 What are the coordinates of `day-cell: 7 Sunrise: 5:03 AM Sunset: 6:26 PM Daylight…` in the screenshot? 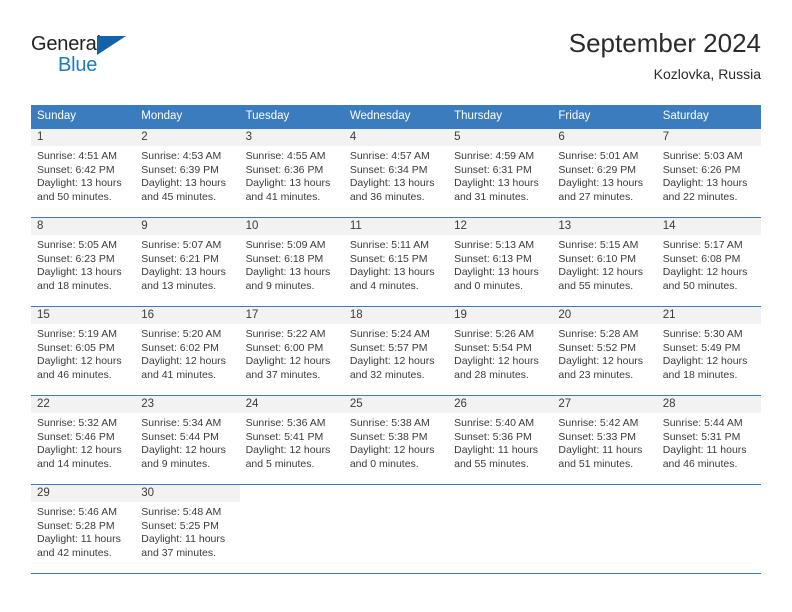 It's located at (708, 172).